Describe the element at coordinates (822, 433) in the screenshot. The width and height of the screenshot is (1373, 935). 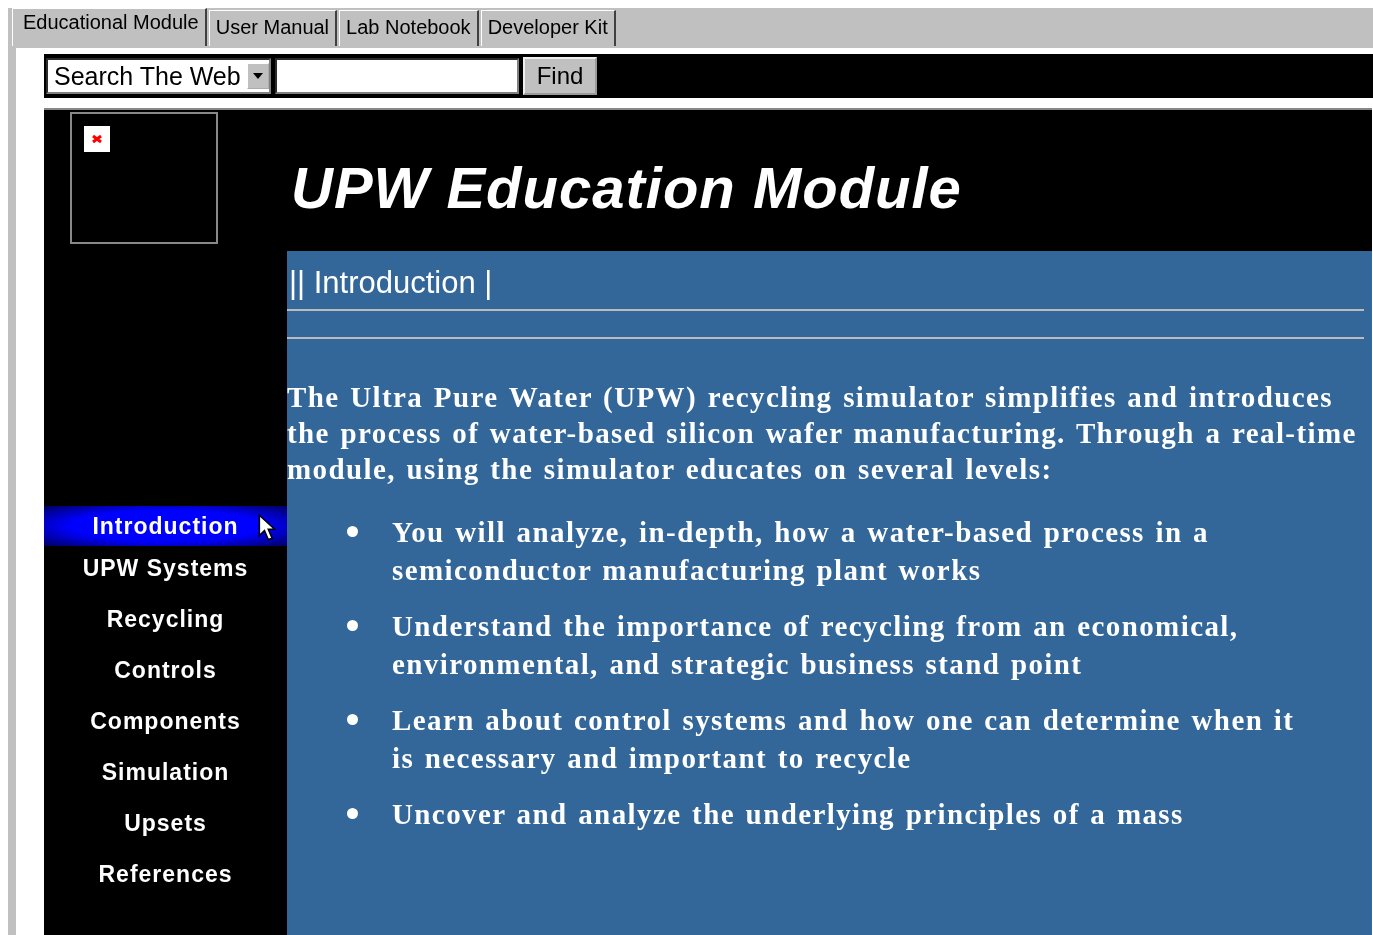
I see `intro-paragraph: The Ultra Pure Water (UPW) recycling simulator simplifies and introduces the process of water-based silicon wafer manufacturing. Through a real-time module, using the simulator educates on several levels:` at that location.